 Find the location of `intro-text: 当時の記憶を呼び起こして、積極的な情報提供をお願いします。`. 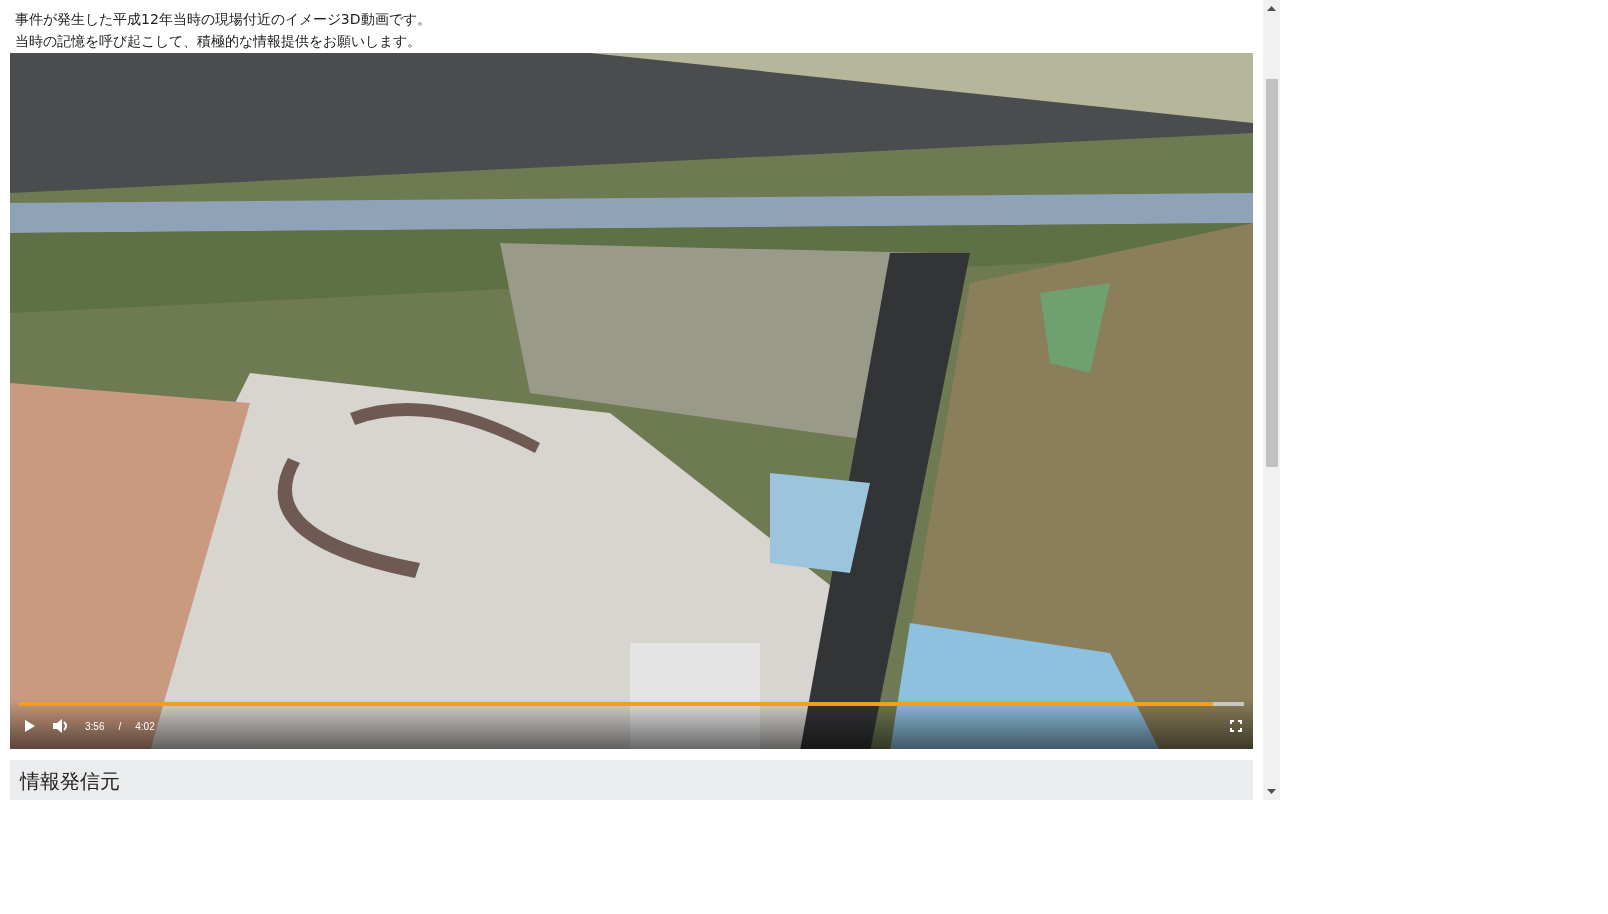

intro-text: 当時の記憶を呼び起こして、積極的な情報提供をお願いします。 is located at coordinates (218, 41).